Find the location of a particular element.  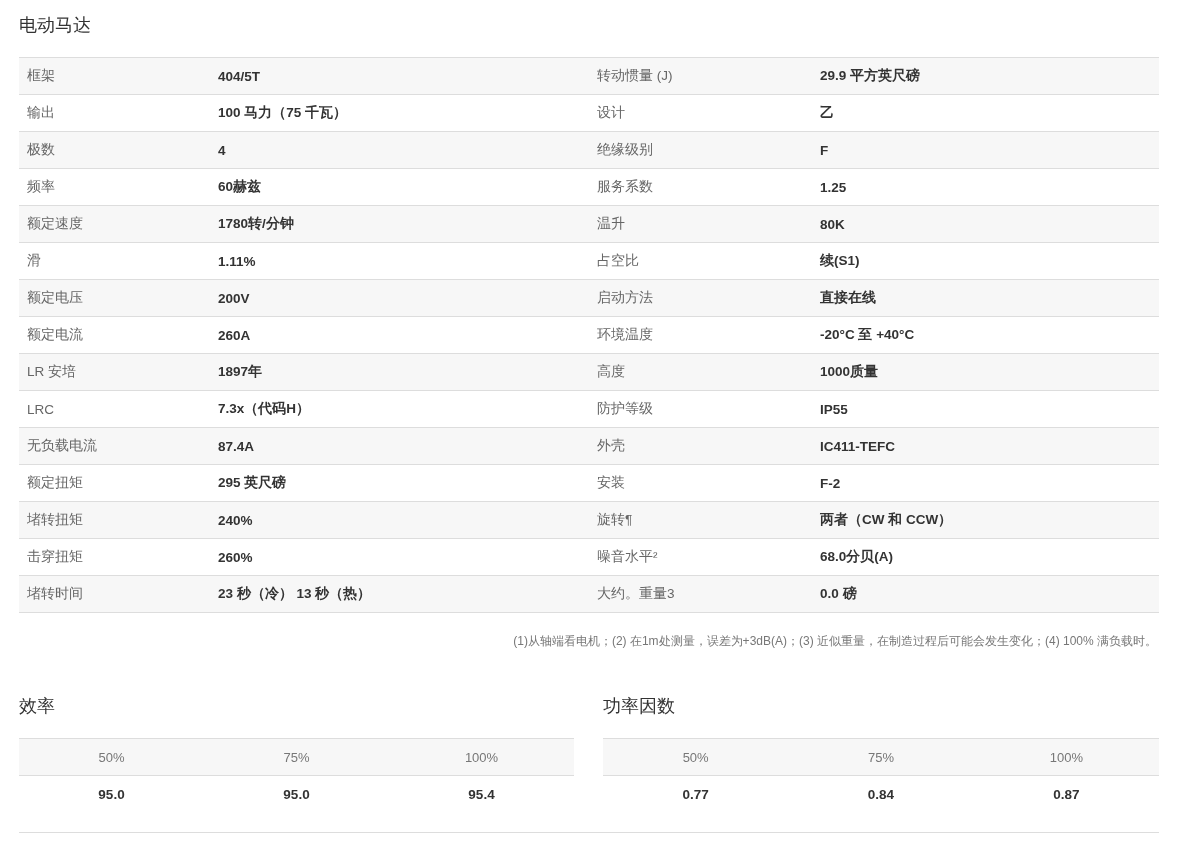

spec-label: 大约。重量3 is located at coordinates (700, 594).